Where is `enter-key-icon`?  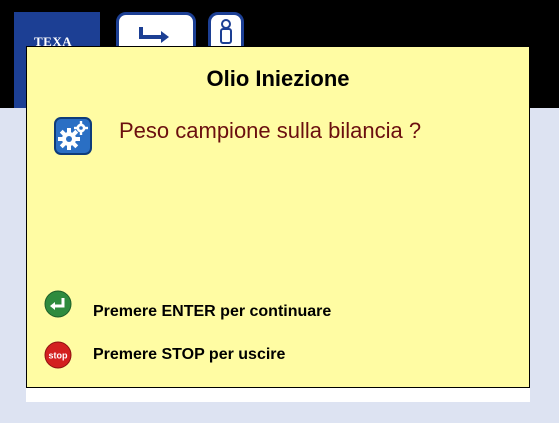 enter-key-icon is located at coordinates (58, 304).